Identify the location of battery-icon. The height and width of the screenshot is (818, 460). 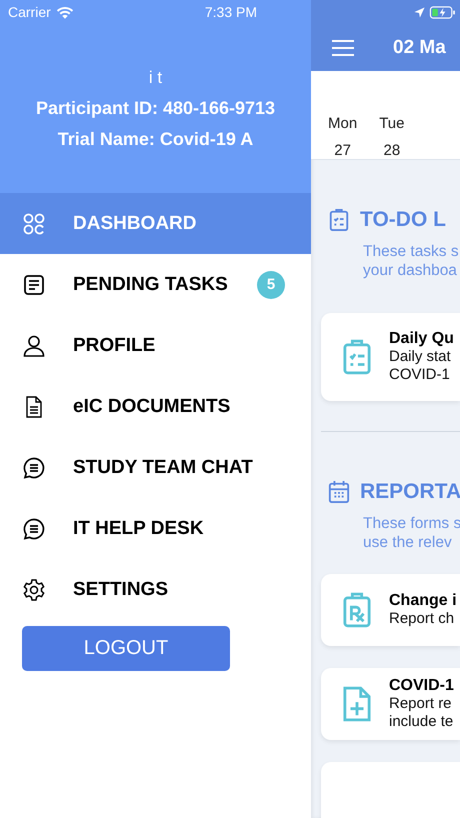
(442, 12).